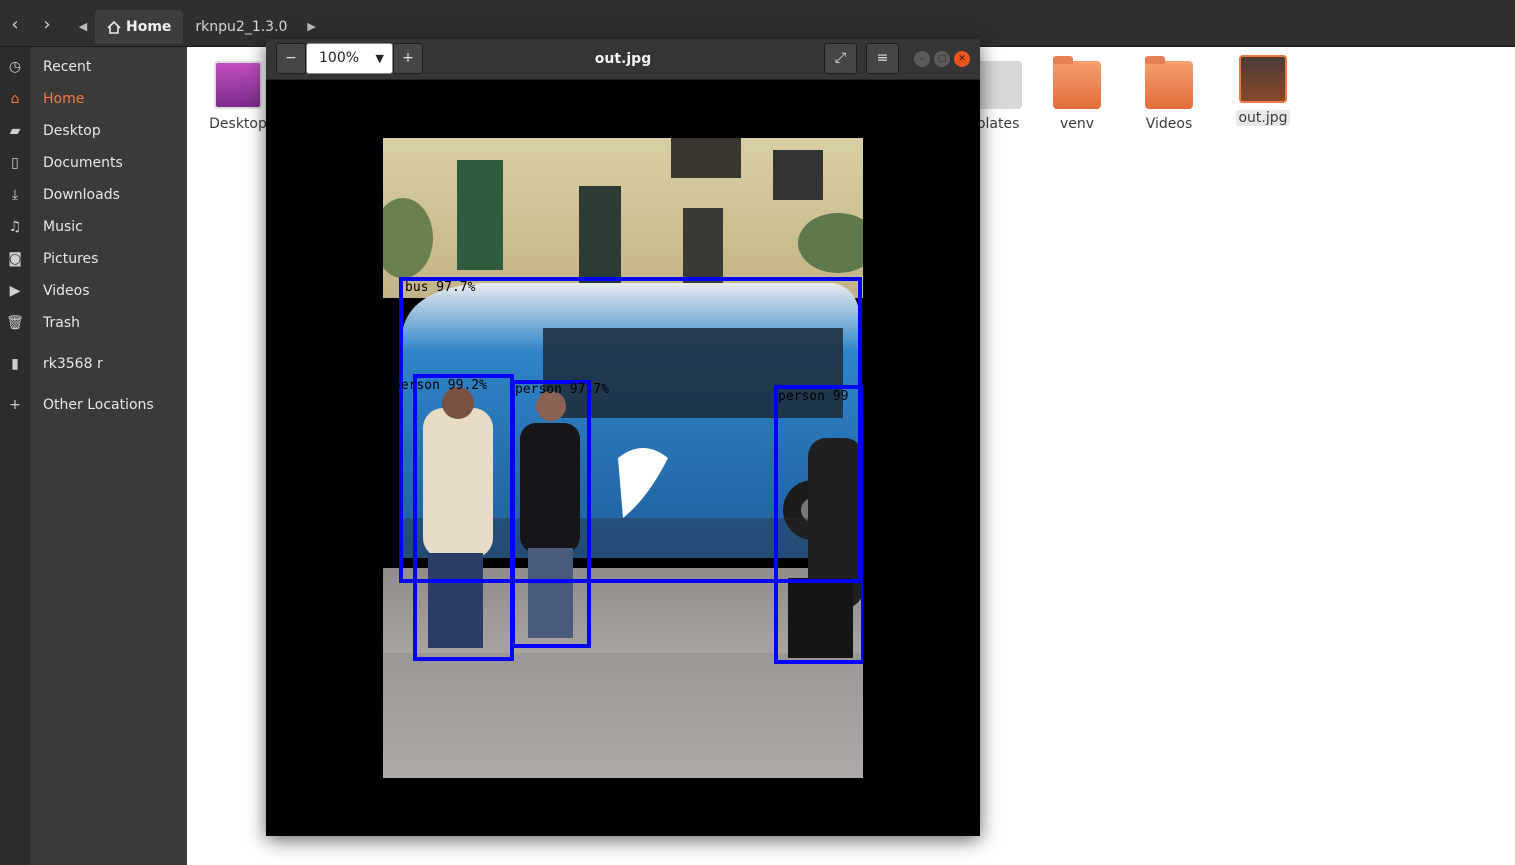 This screenshot has height=865, width=1515. I want to click on sidebar-item-downloads: ⤓ Downloads, so click(93, 195).